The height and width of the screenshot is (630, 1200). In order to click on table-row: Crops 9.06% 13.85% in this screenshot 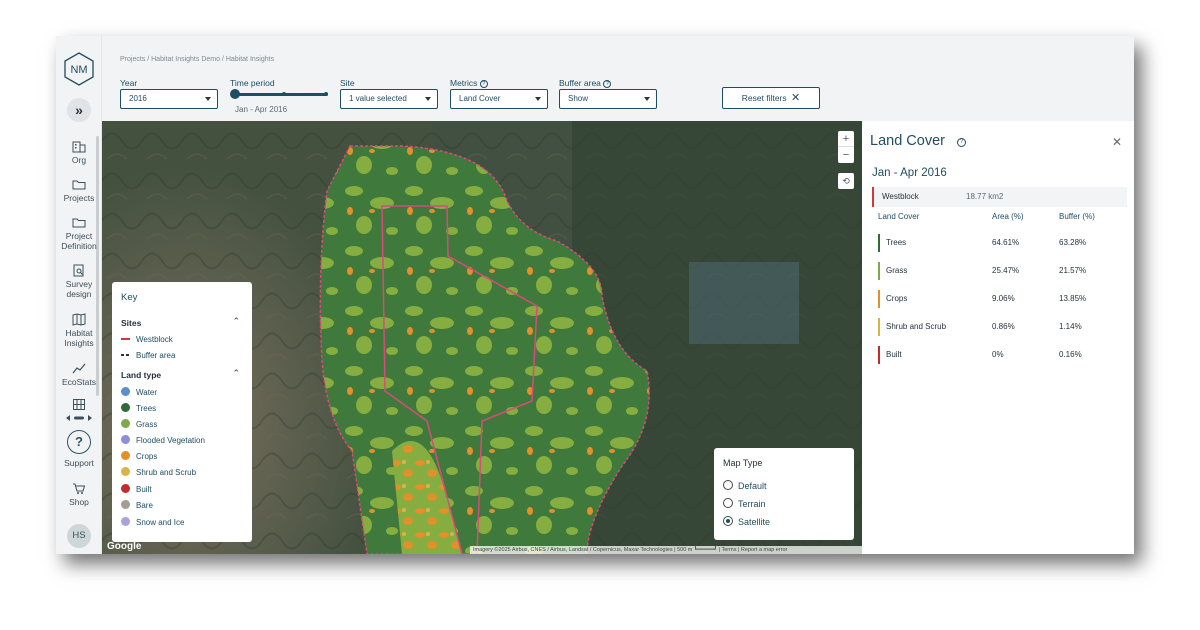, I will do `click(1000, 299)`.